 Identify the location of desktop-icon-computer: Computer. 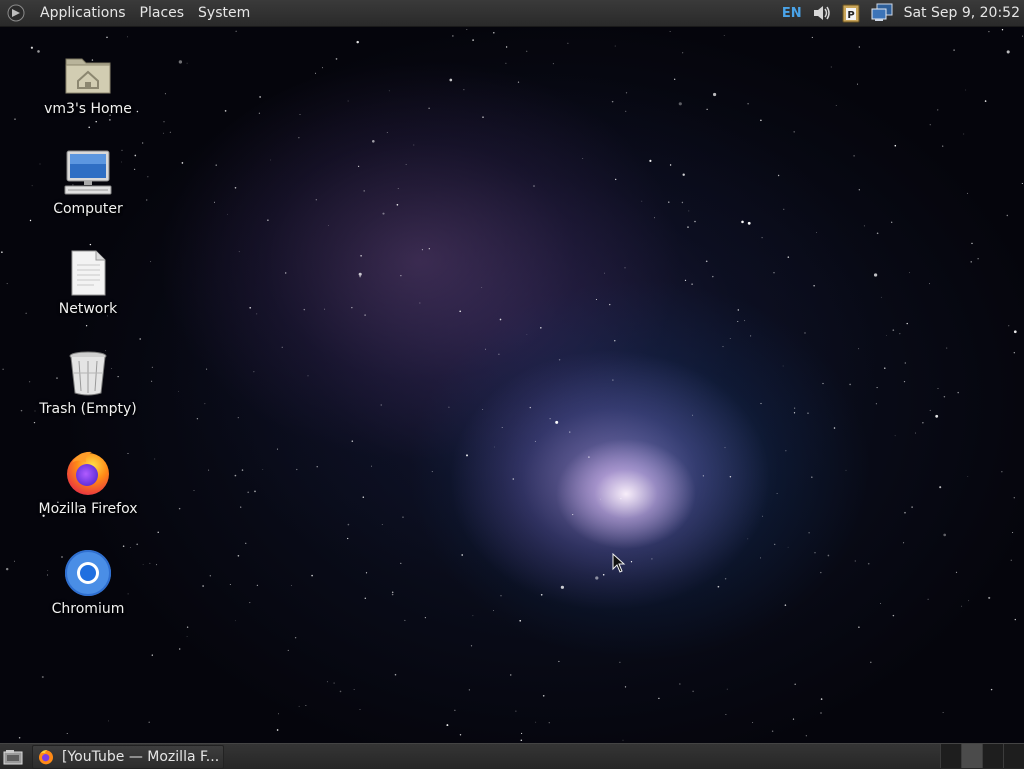
(88, 182).